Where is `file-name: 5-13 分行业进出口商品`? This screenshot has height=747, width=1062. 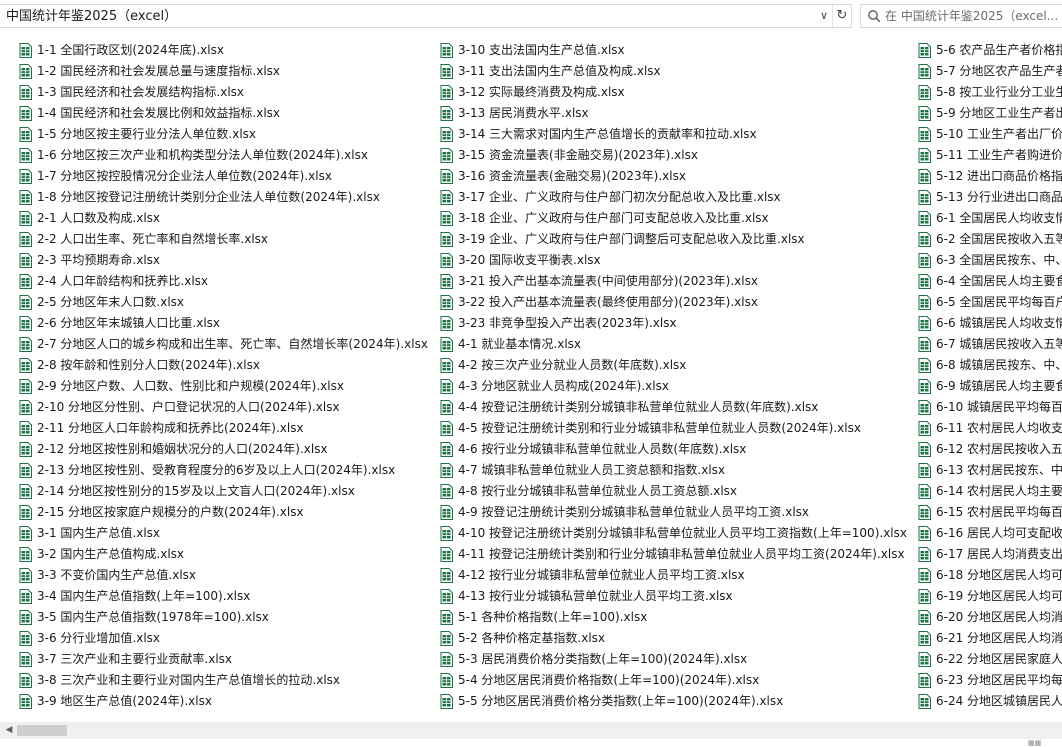
file-name: 5-13 分行业进出口商品 is located at coordinates (999, 197).